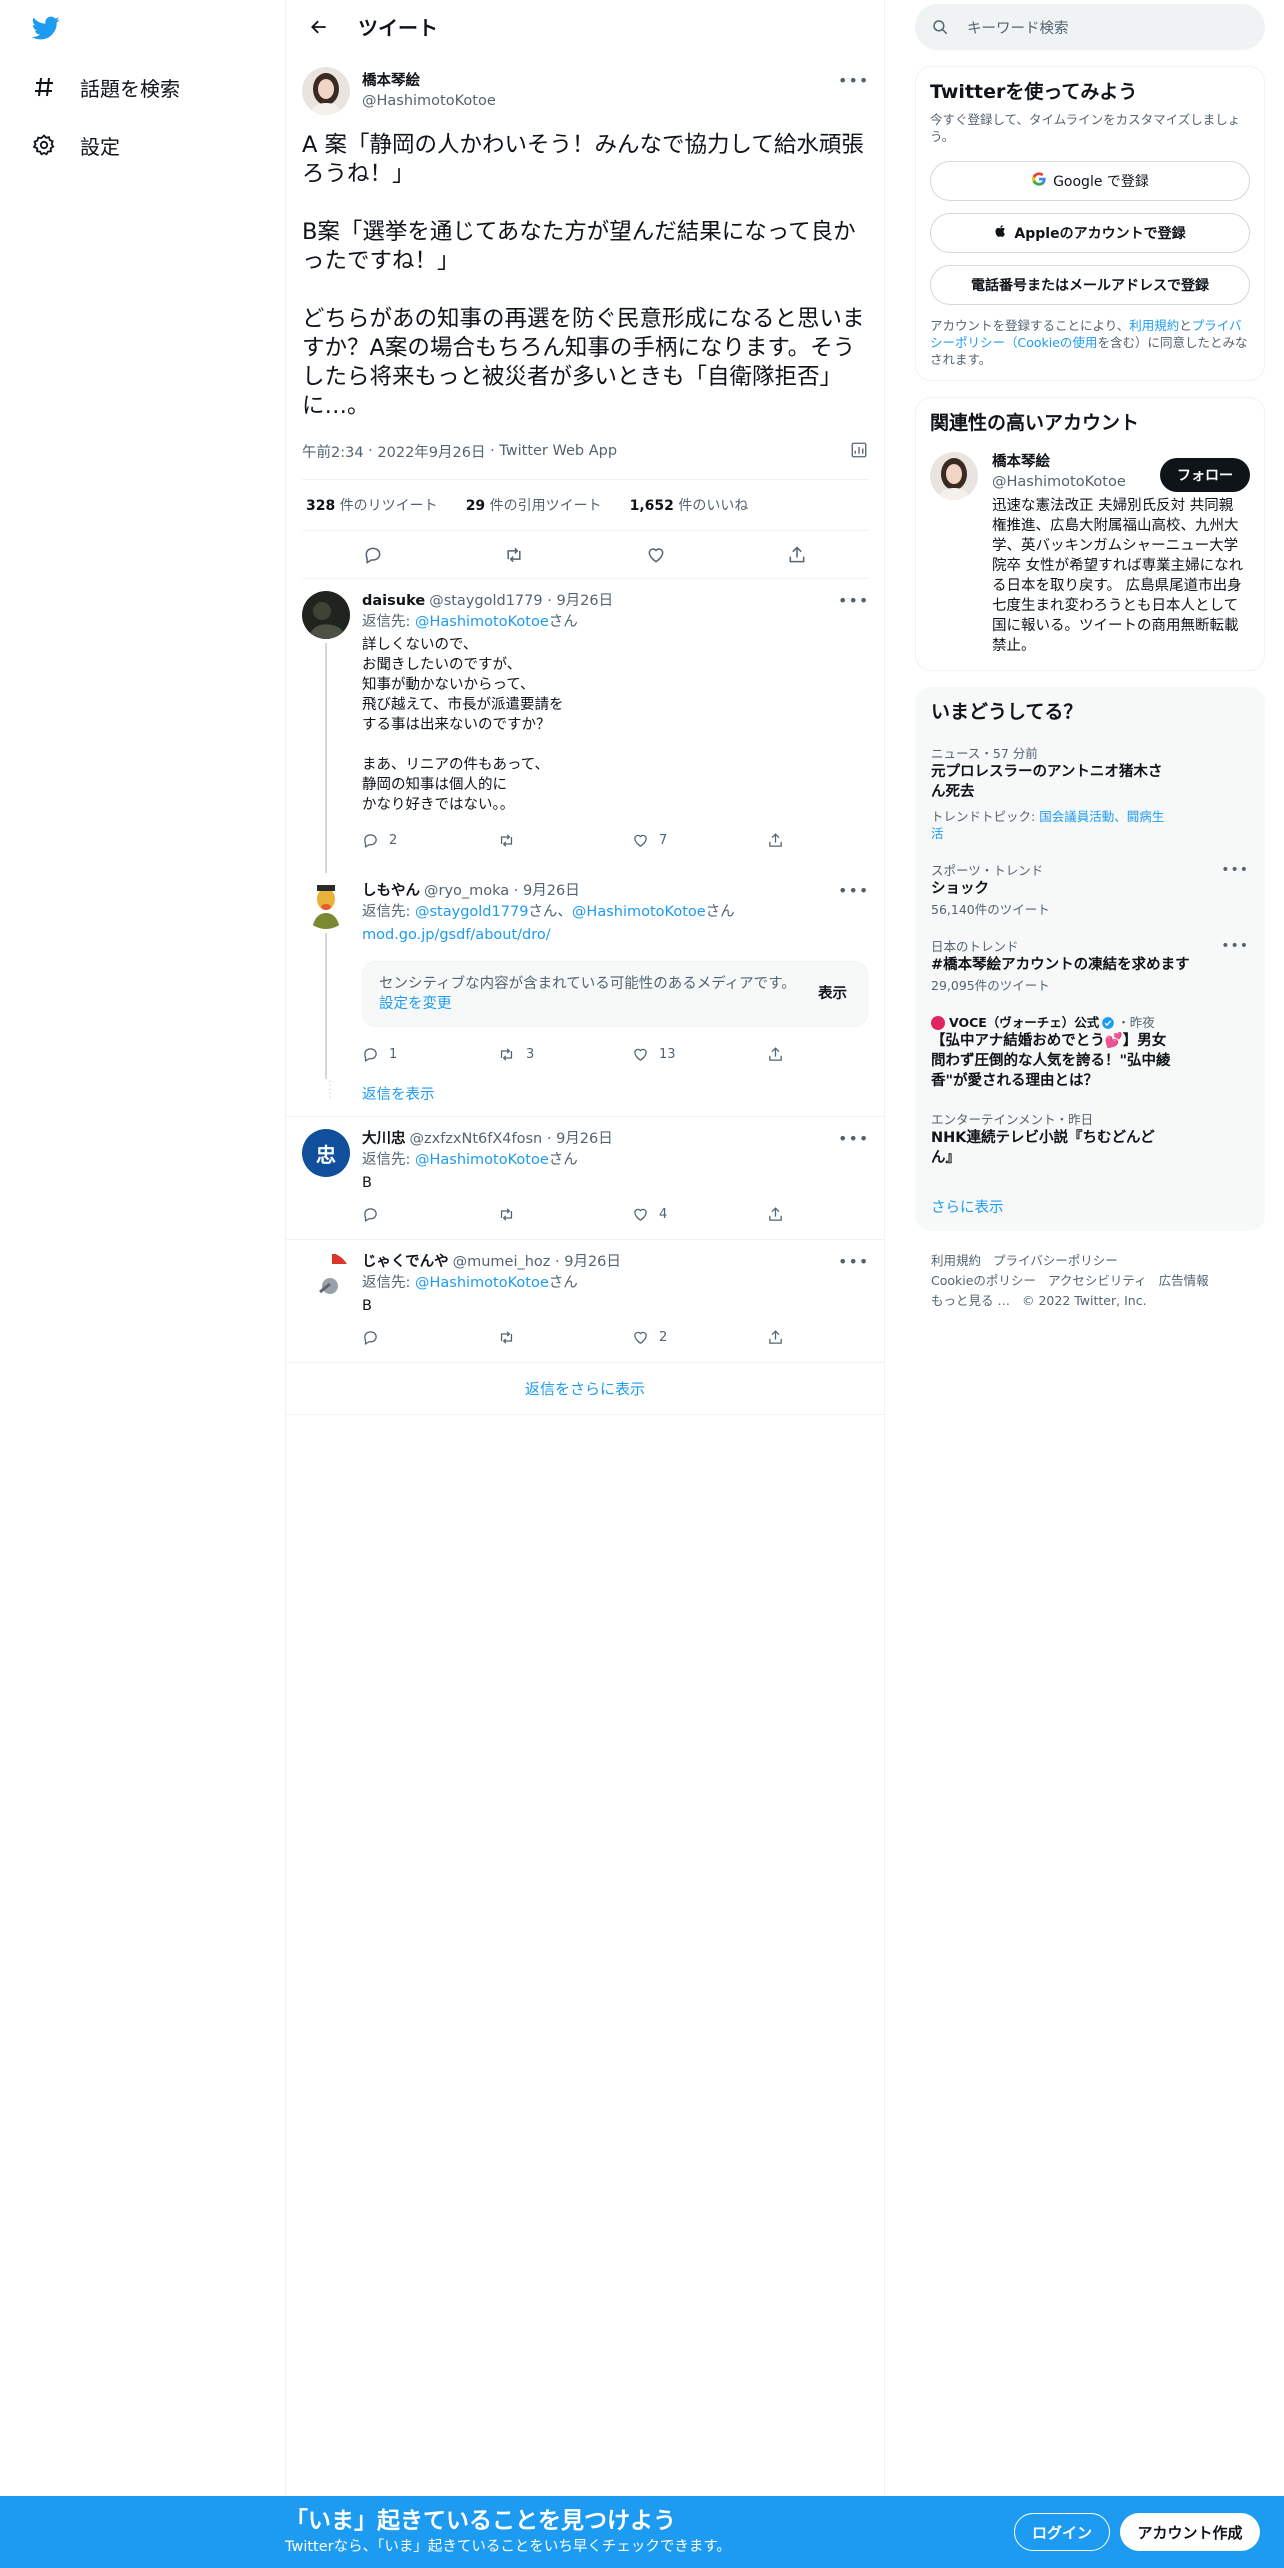  I want to click on reply-author-name: 大川忠, so click(384, 1139).